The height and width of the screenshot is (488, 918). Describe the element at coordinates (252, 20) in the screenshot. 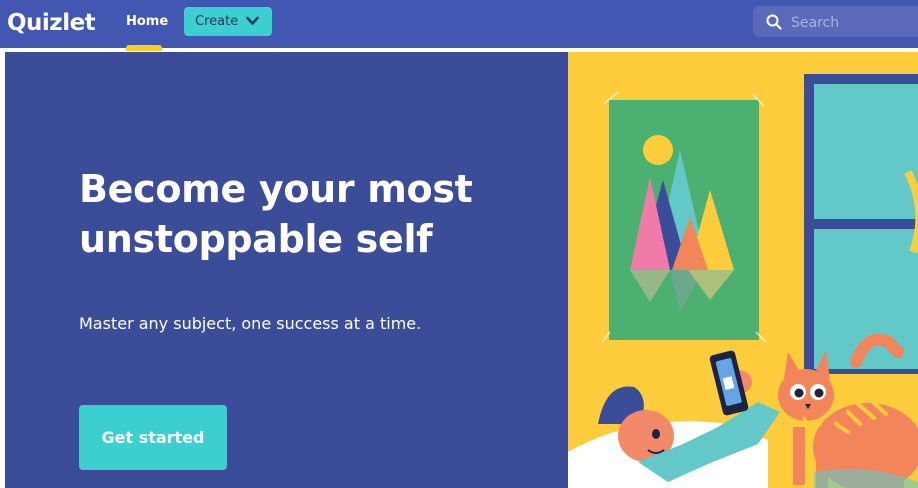

I see `chevron-down-icon` at that location.